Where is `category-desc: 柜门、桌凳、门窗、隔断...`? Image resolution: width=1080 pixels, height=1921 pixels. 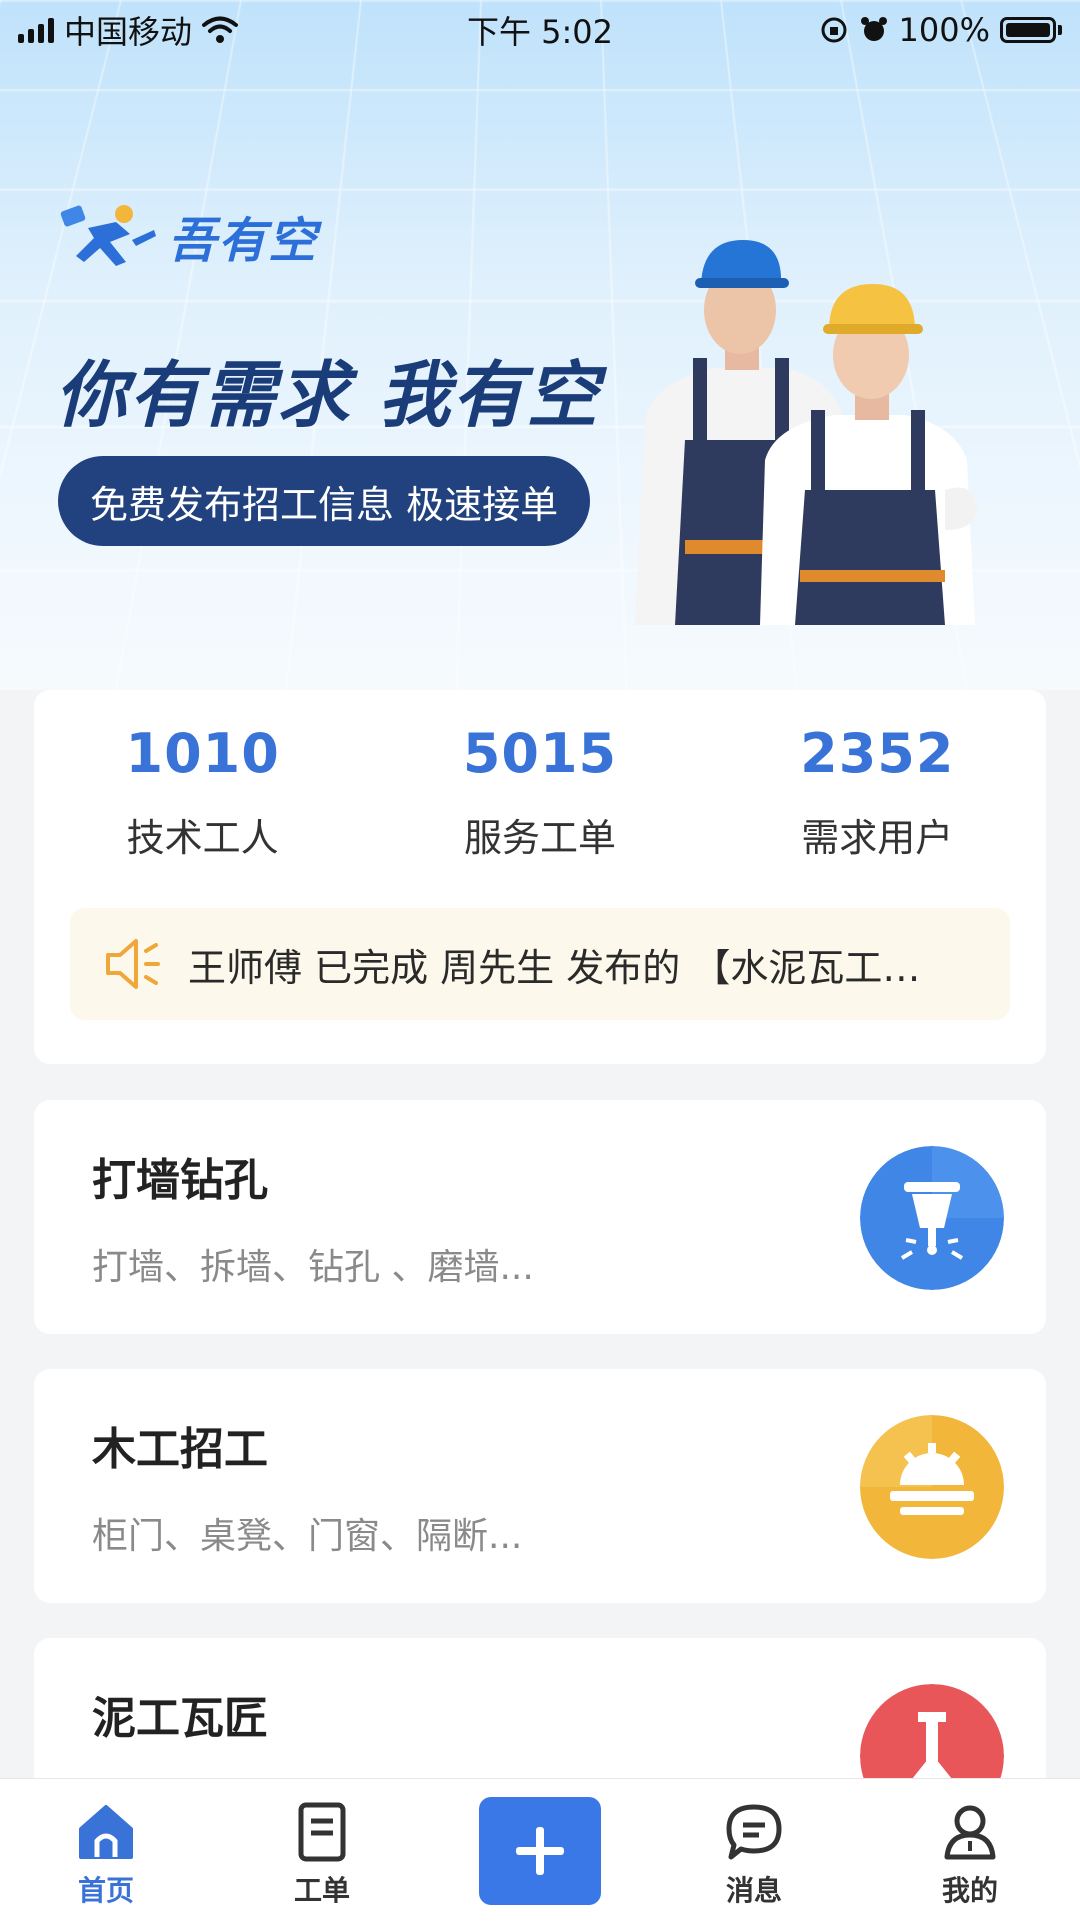 category-desc: 柜门、桌凳、门窗、隔断... is located at coordinates (307, 1533).